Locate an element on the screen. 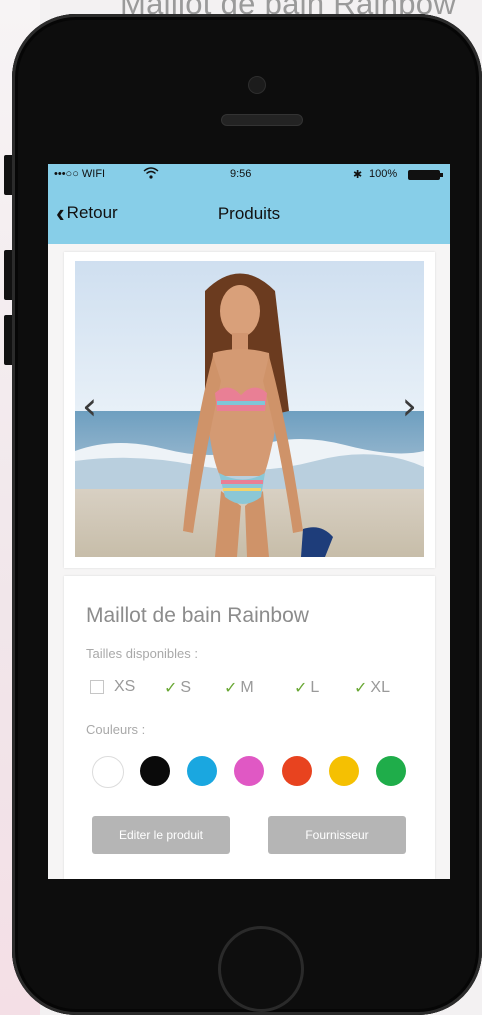 This screenshot has height=1015, width=482. previous-image-arrow: ‹ is located at coordinates (89, 406).